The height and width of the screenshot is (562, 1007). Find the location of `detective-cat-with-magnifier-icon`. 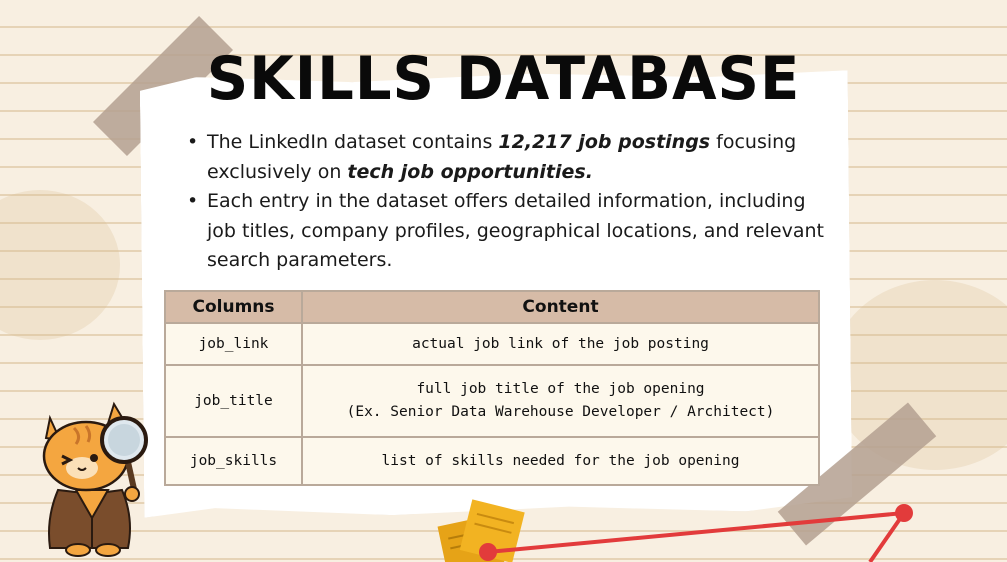

detective-cat-with-magnifier-icon is located at coordinates (95, 479).